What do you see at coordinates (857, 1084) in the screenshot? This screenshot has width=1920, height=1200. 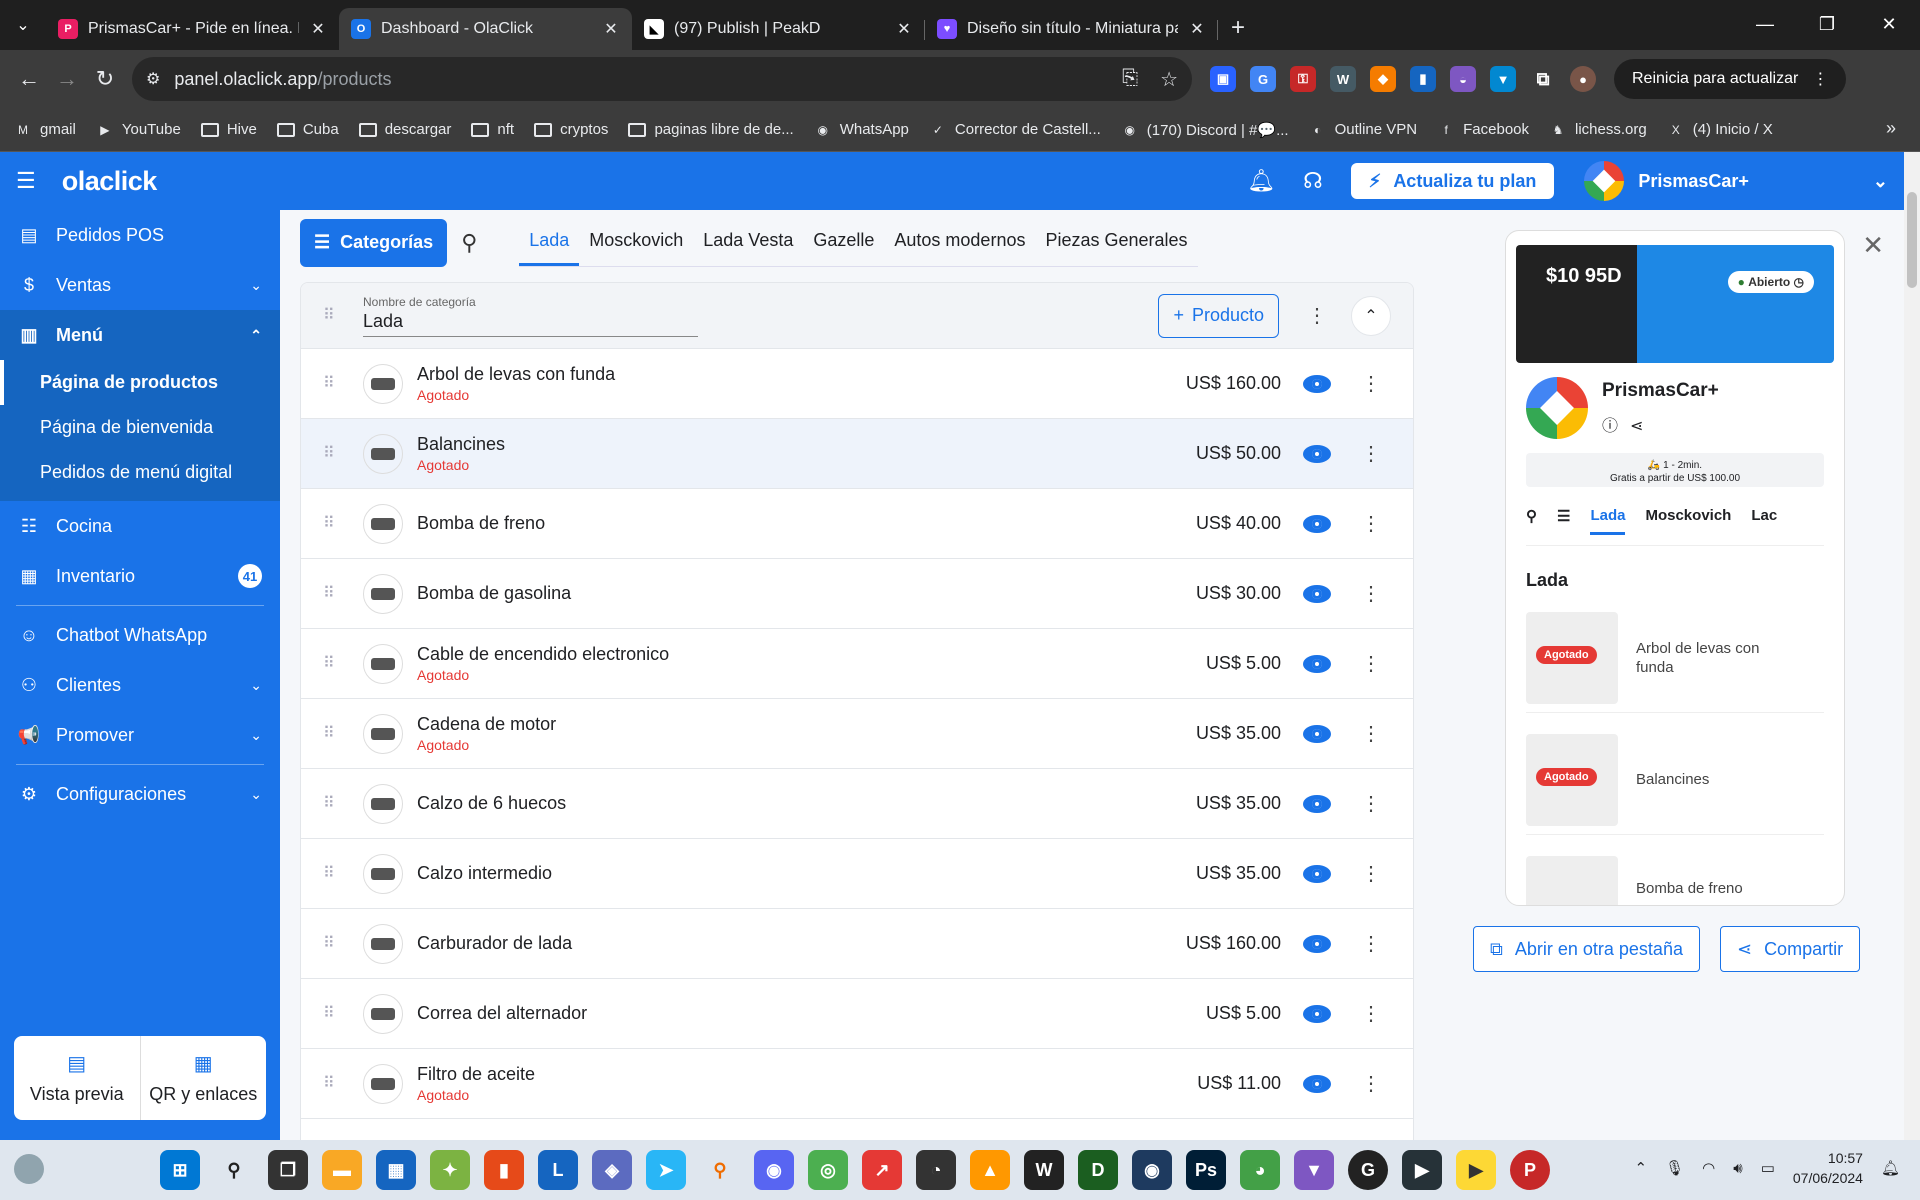 I see `product-row: ⠿ Filtro de aceite Agotado US$ 11.00 ⋮` at bounding box center [857, 1084].